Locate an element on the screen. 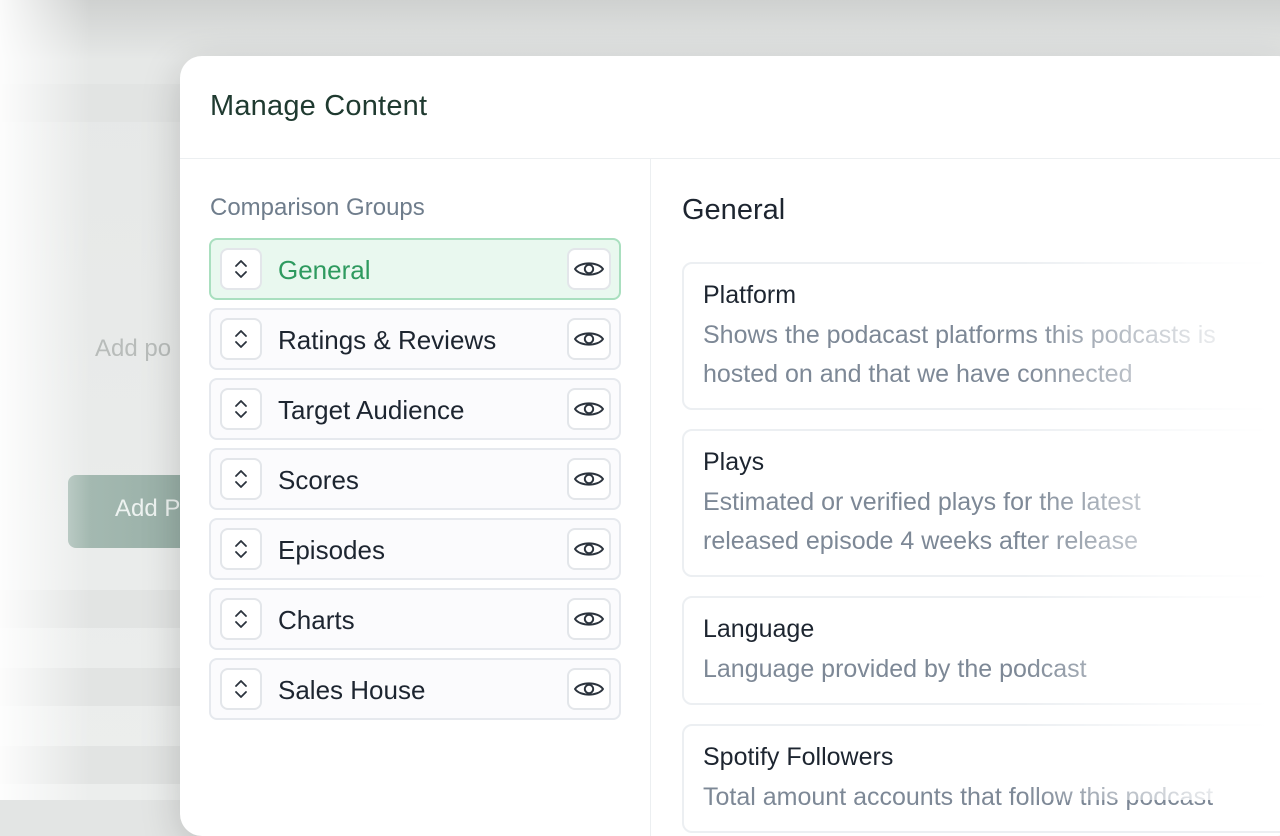 This screenshot has width=1280, height=836. comparison-group-item: Charts is located at coordinates (415, 619).